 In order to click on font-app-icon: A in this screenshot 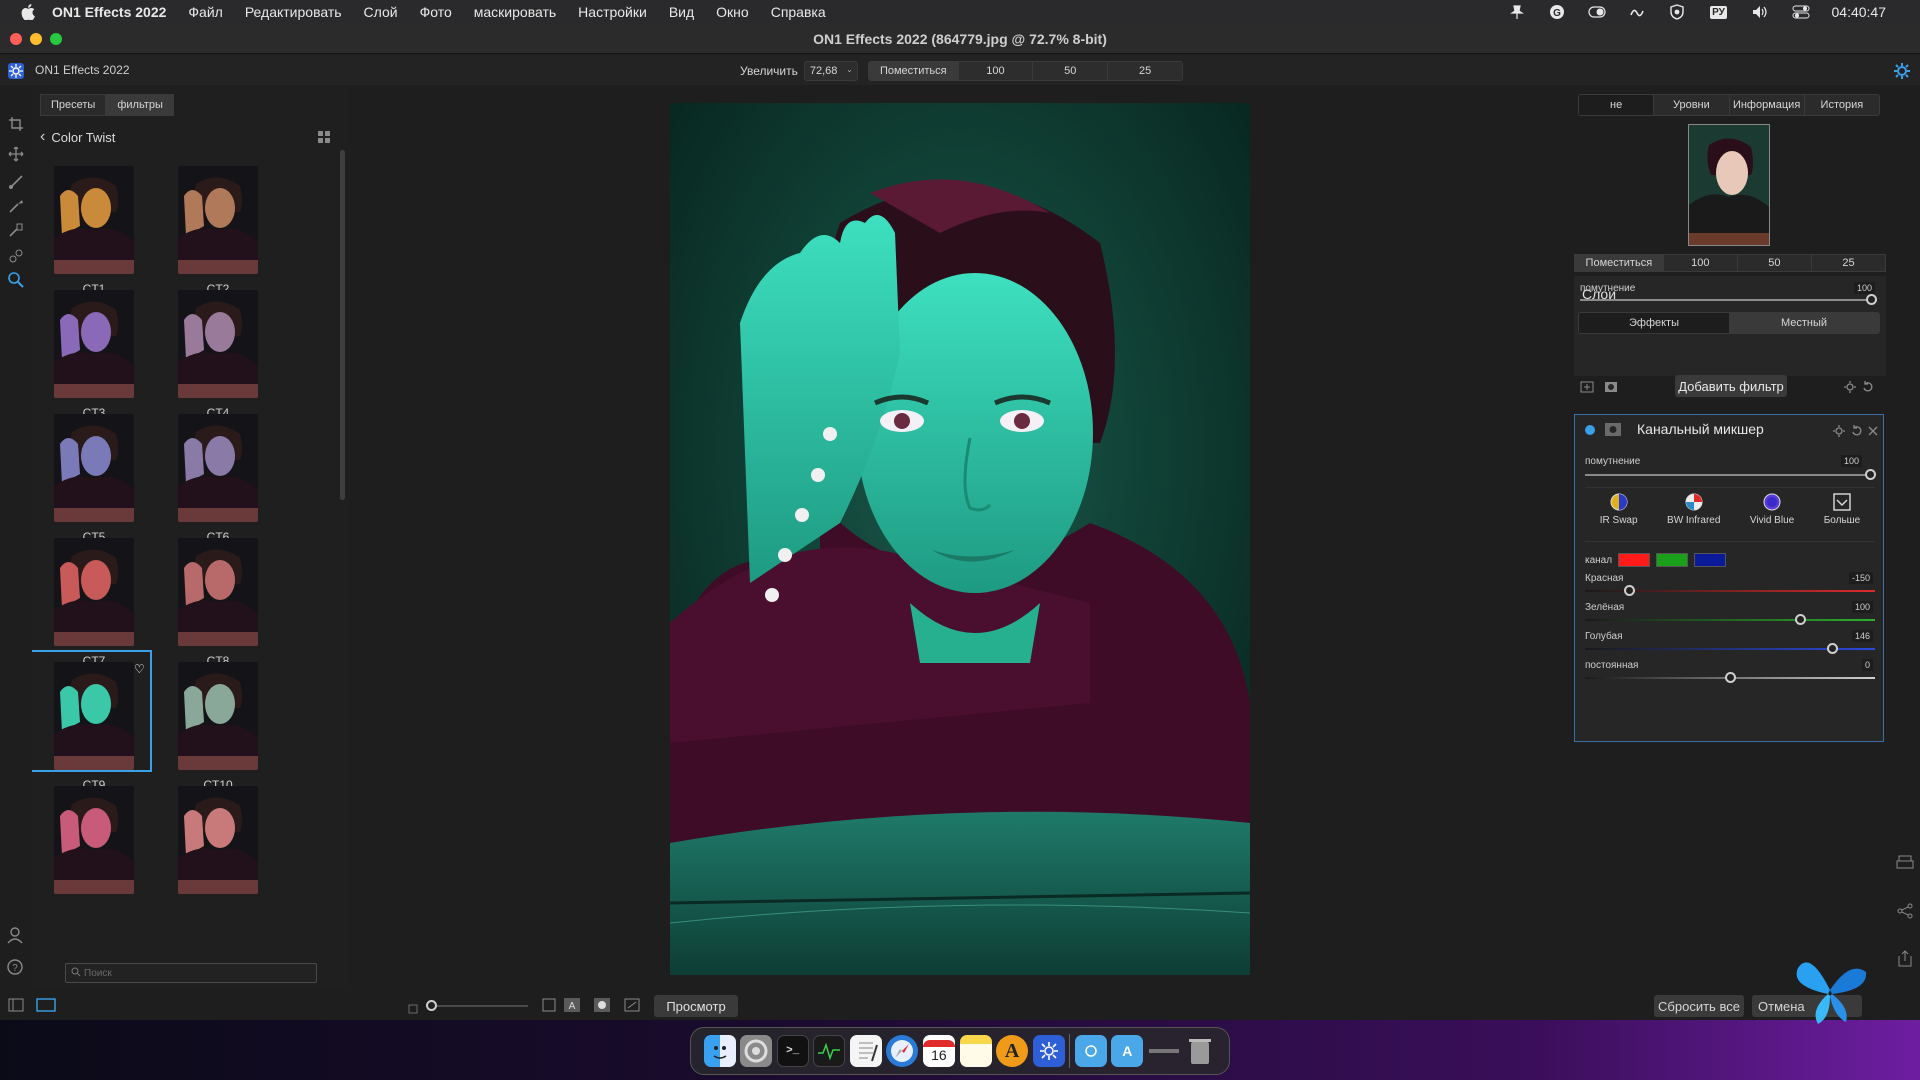, I will do `click(1012, 1051)`.